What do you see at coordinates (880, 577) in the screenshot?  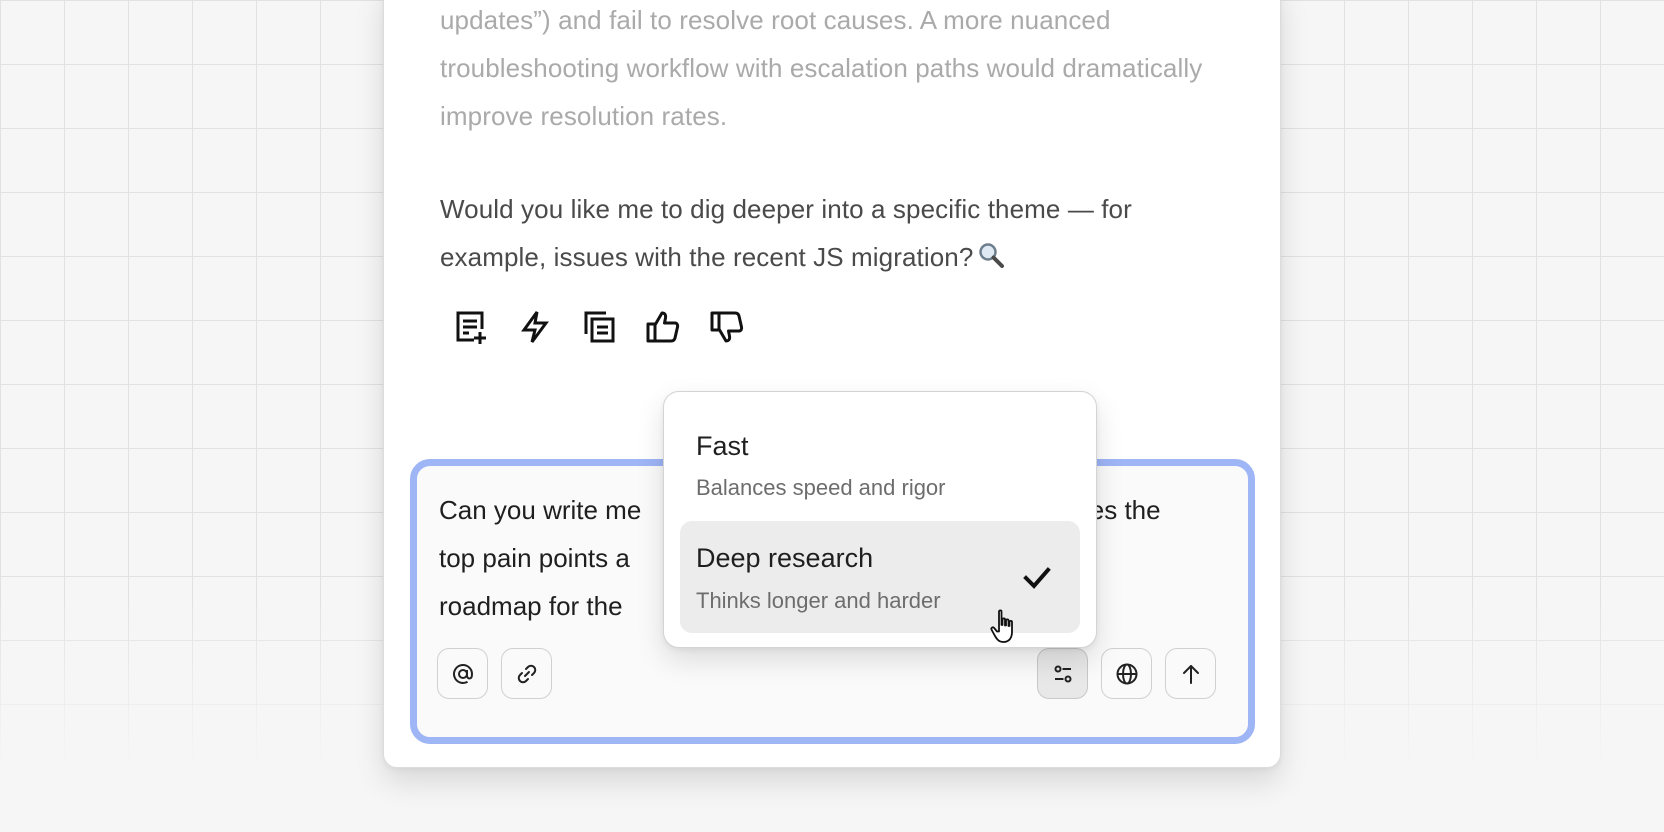 I see `mode-option-deep-research: Deep research Thinks longer and harder` at bounding box center [880, 577].